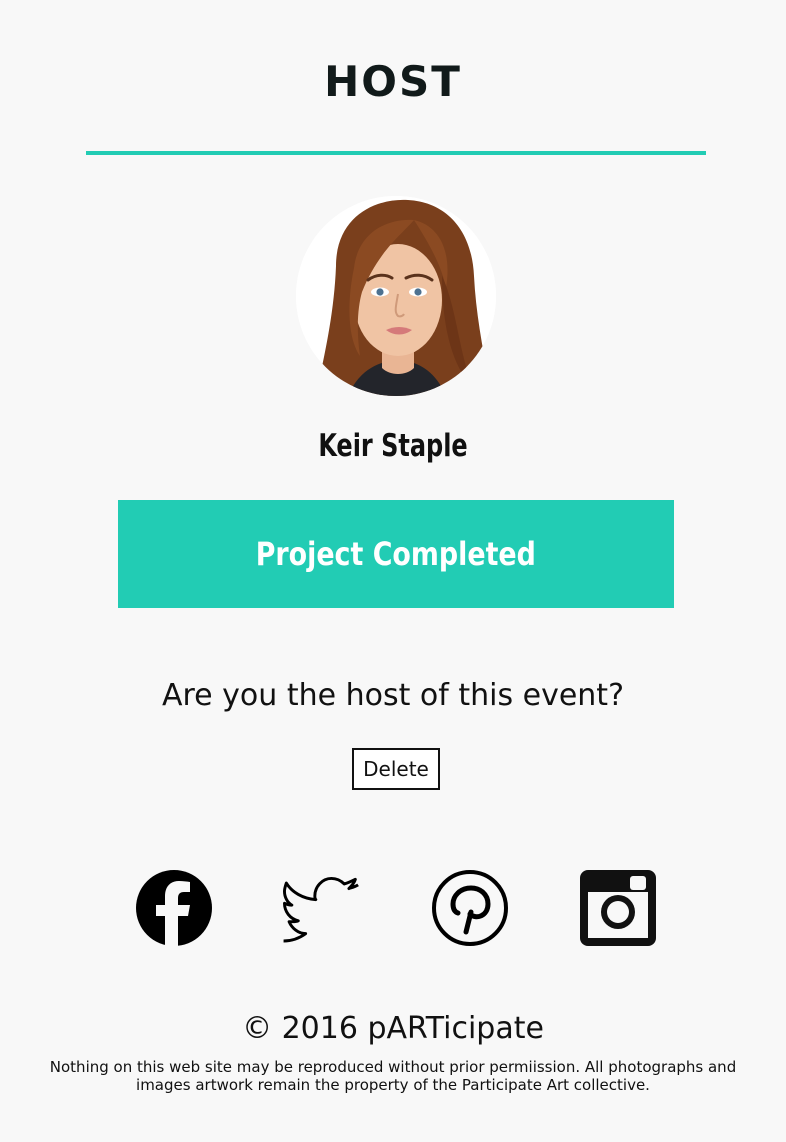 This screenshot has width=786, height=1142. I want to click on instagram-link, so click(618, 908).